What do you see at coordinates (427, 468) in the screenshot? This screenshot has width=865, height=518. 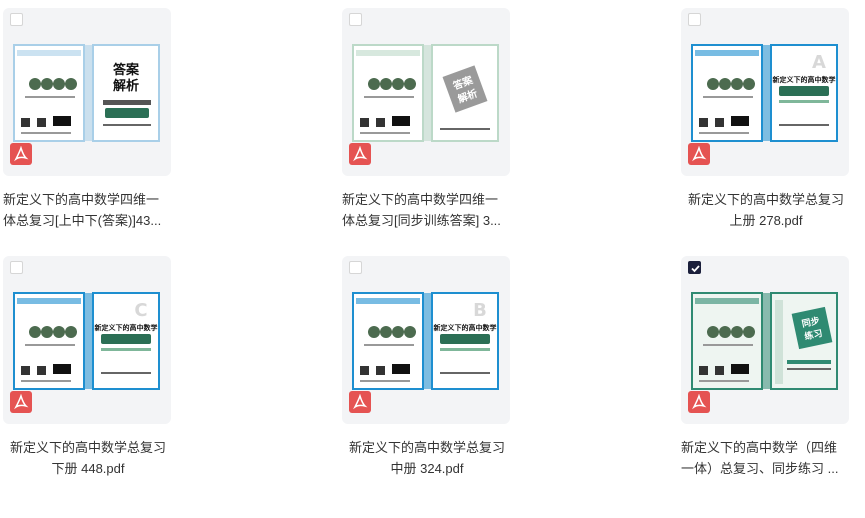 I see `file-name-line-2: 中册 324.pdf` at bounding box center [427, 468].